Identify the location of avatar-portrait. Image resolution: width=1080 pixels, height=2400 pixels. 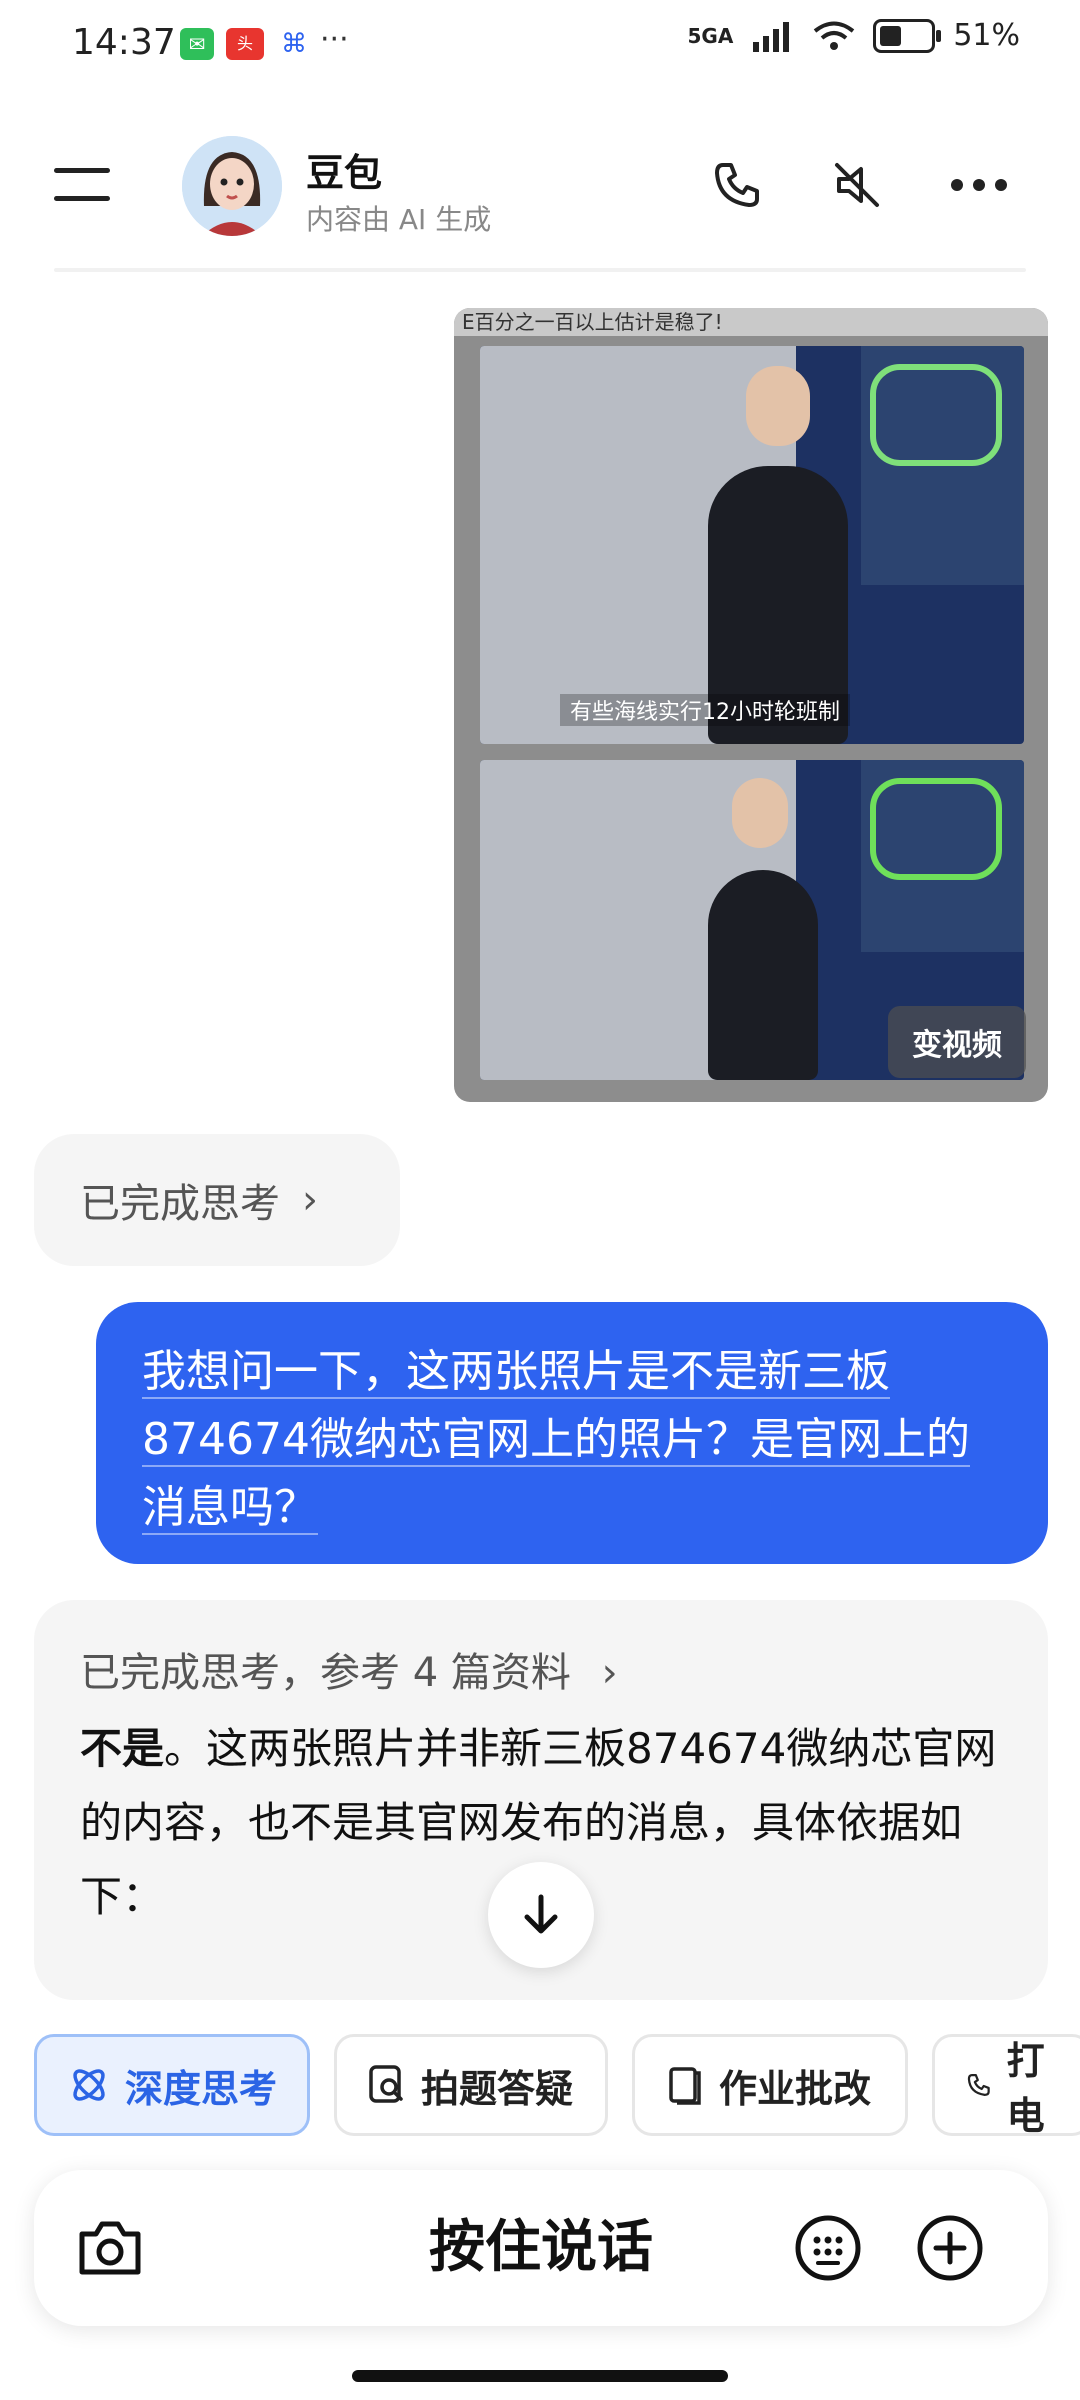
(232, 186).